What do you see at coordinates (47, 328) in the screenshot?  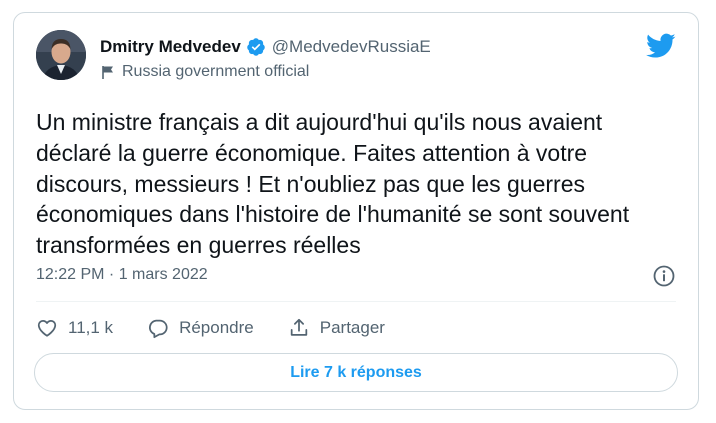 I see `heart-icon` at bounding box center [47, 328].